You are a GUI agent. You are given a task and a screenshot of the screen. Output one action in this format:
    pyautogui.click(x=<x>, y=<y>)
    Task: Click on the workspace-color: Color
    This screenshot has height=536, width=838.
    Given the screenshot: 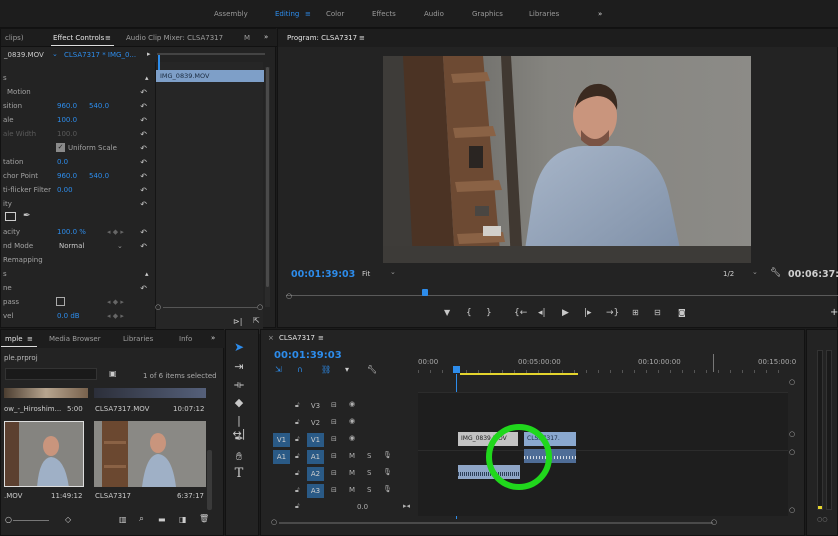 What is the action you would take?
    pyautogui.click(x=335, y=14)
    